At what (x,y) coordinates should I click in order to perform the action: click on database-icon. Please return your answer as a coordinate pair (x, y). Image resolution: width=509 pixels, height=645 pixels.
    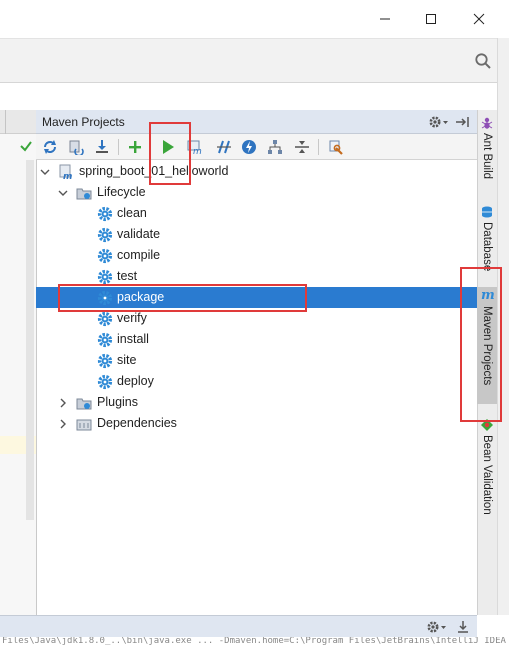
    Looking at the image, I should click on (487, 212).